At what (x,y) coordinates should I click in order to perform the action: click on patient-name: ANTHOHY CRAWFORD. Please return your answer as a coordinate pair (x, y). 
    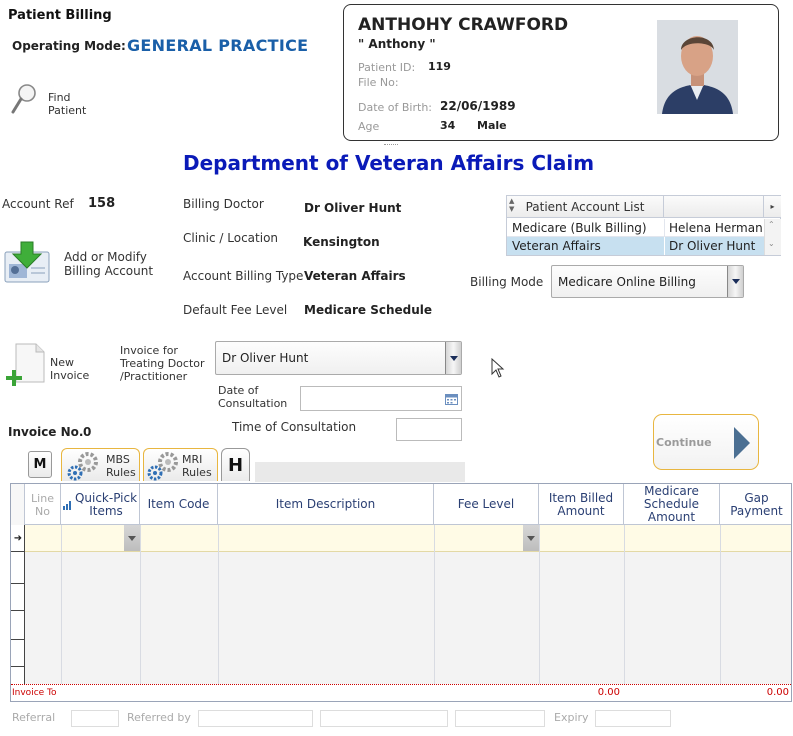
    Looking at the image, I should click on (463, 25).